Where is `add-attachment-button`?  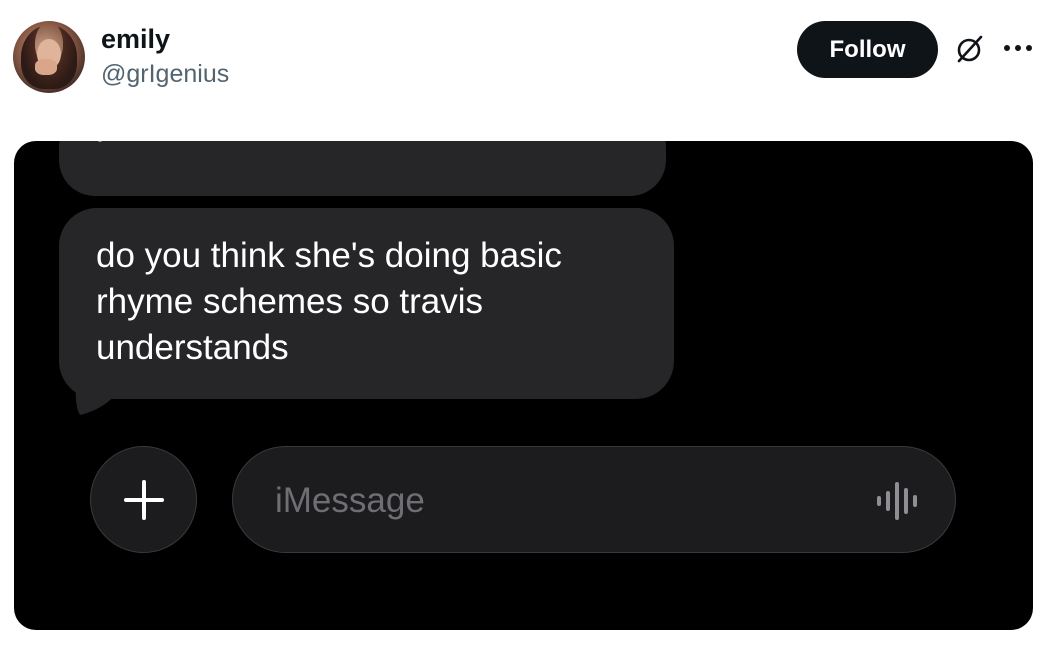
add-attachment-button is located at coordinates (143, 499).